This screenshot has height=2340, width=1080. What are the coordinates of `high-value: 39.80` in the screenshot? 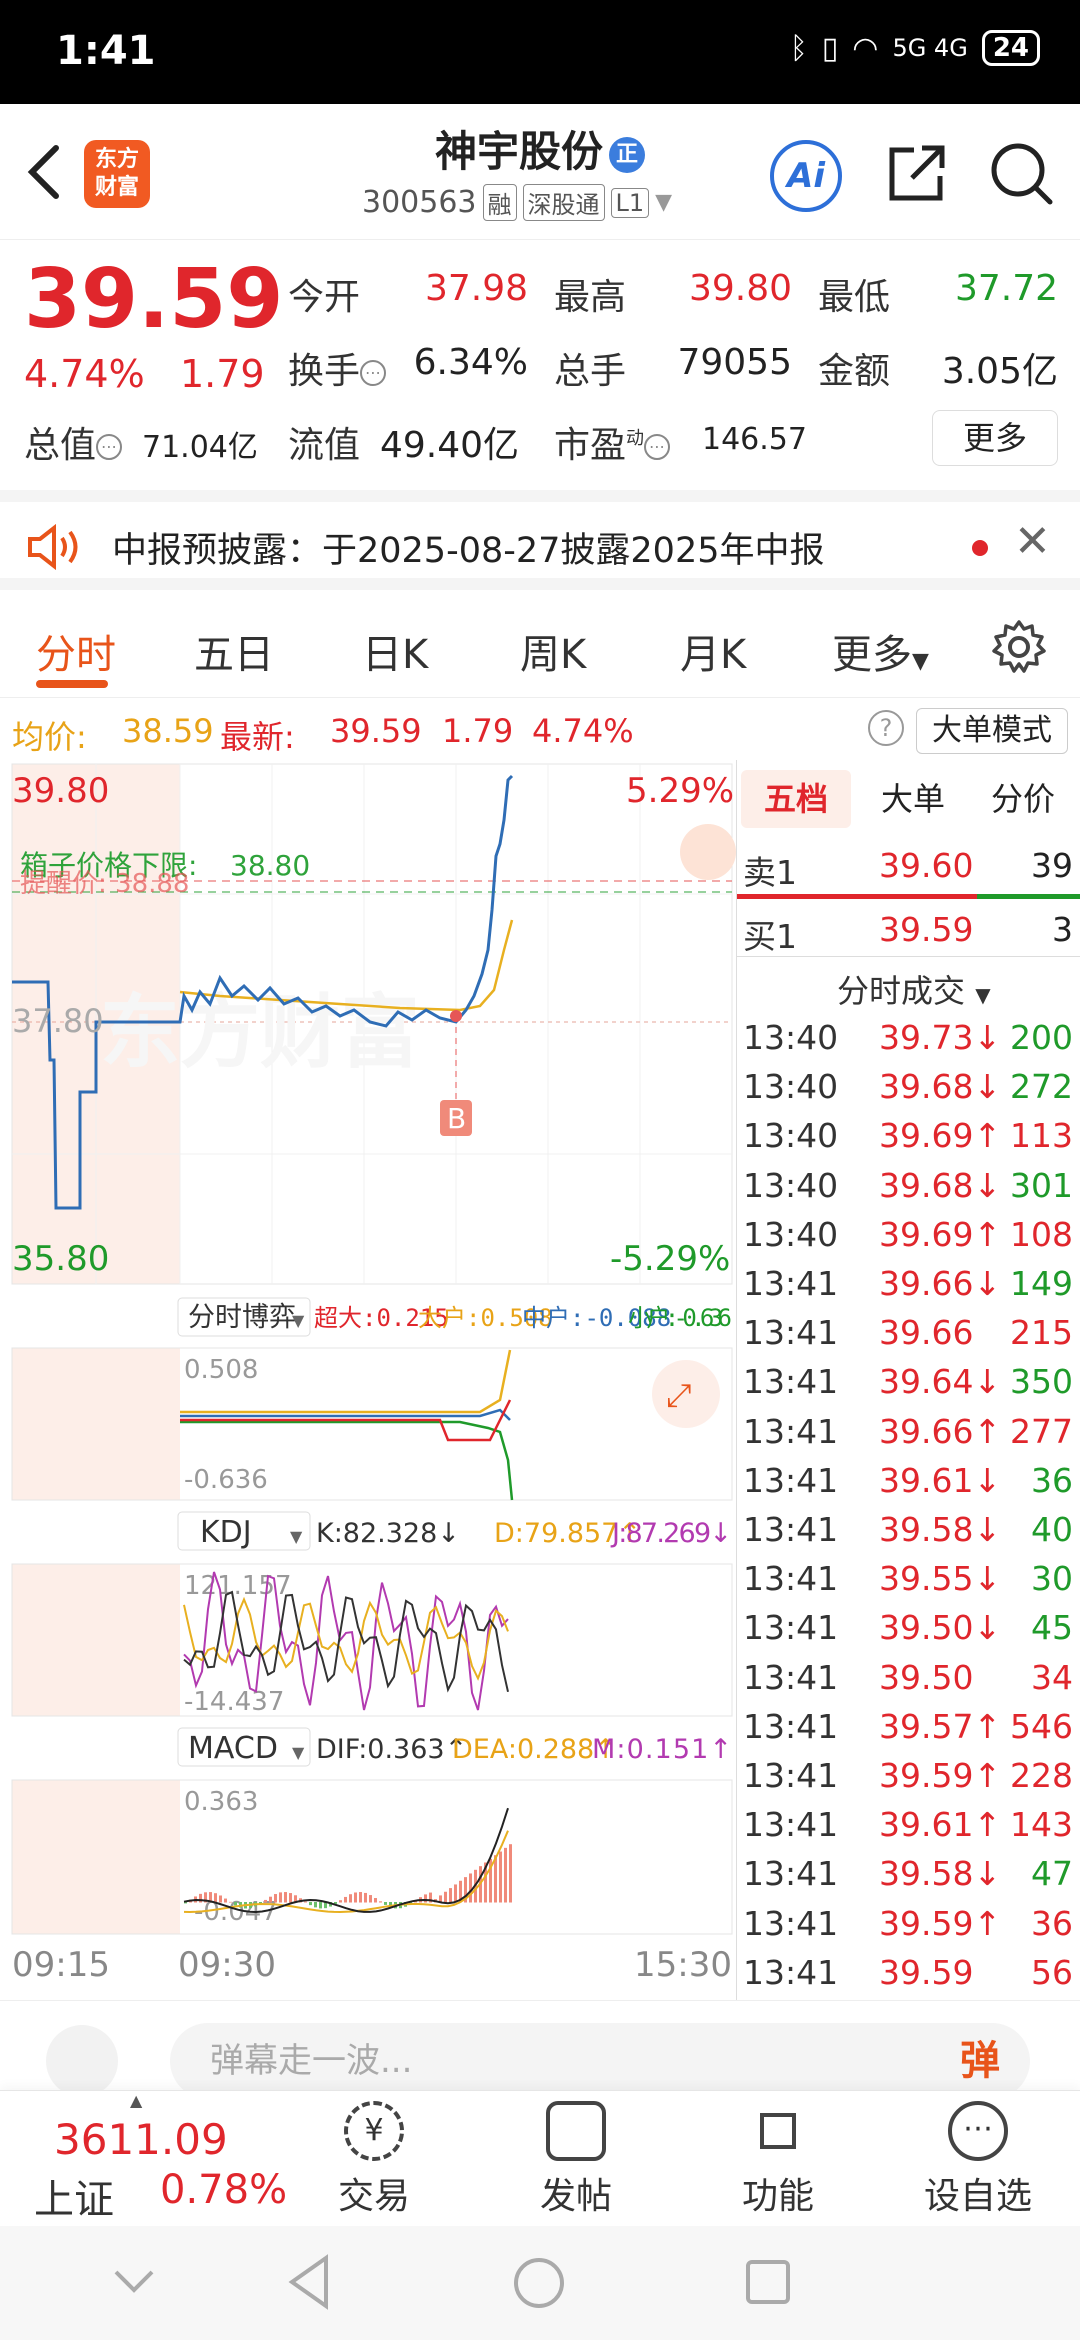 It's located at (740, 288).